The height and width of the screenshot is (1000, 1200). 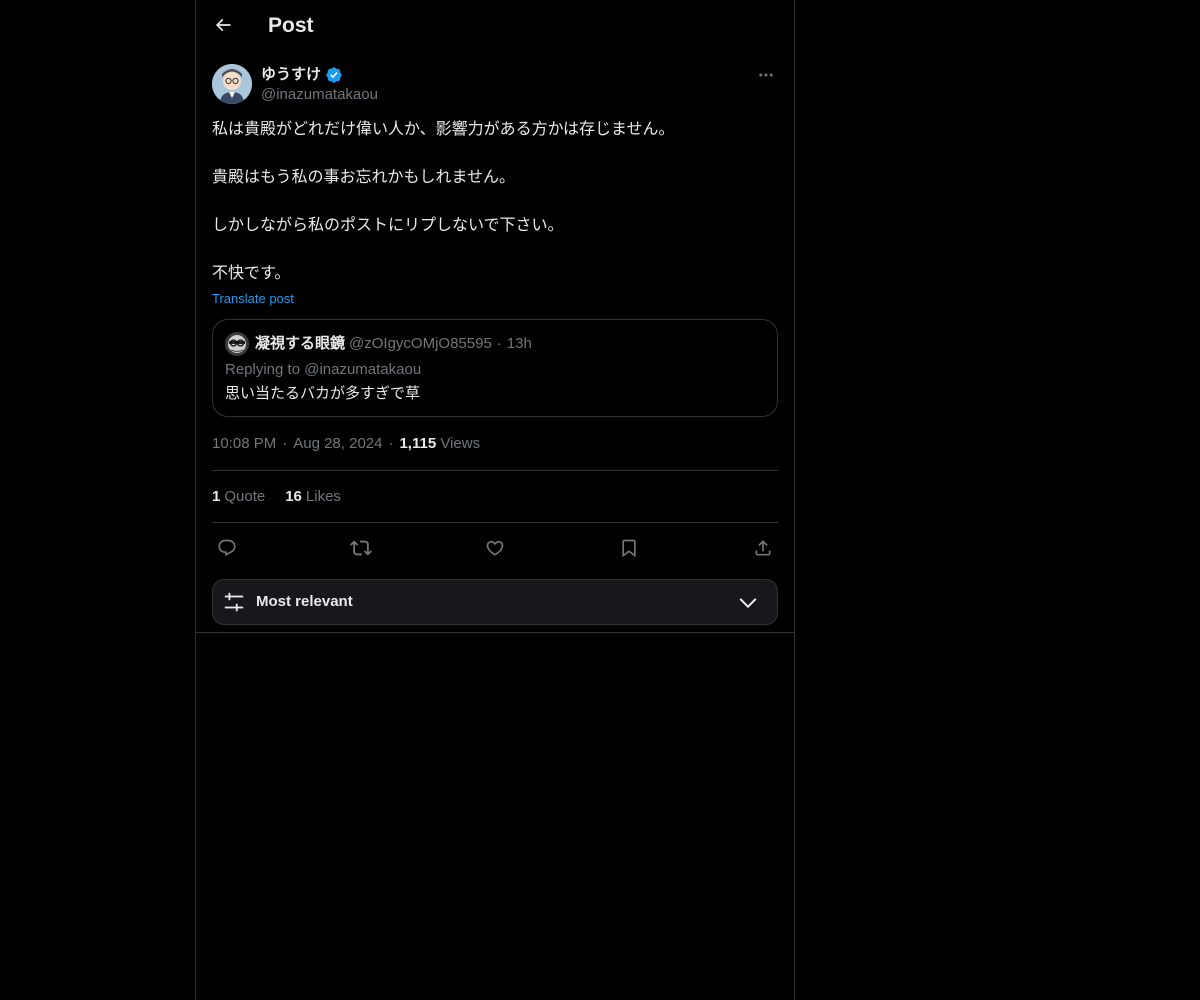 I want to click on bookmark-button, so click(x=629, y=548).